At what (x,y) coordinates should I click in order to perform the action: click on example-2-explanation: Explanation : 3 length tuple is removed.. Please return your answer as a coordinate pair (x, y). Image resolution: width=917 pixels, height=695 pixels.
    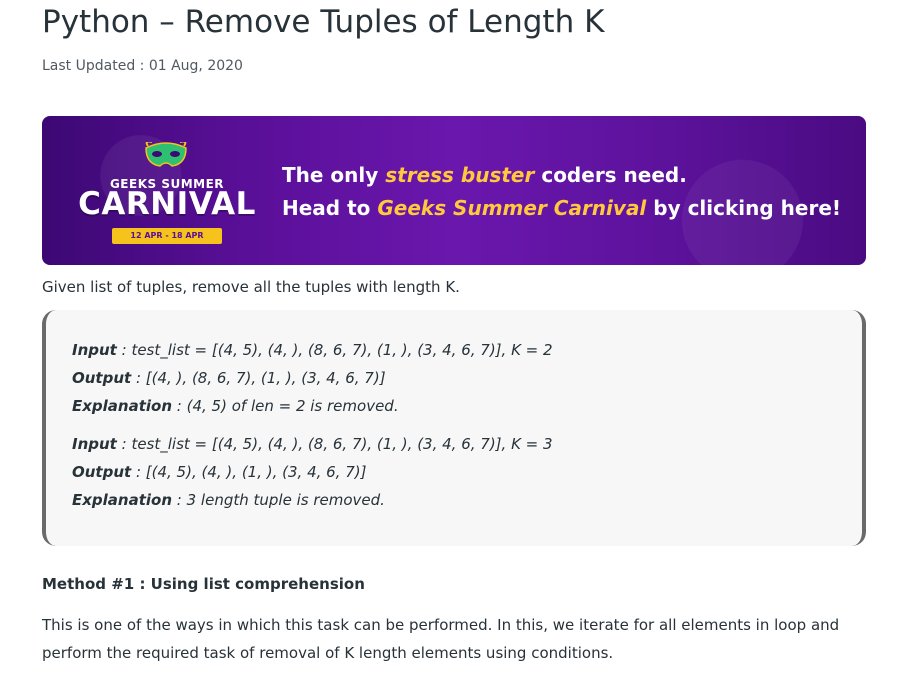
    Looking at the image, I should click on (467, 500).